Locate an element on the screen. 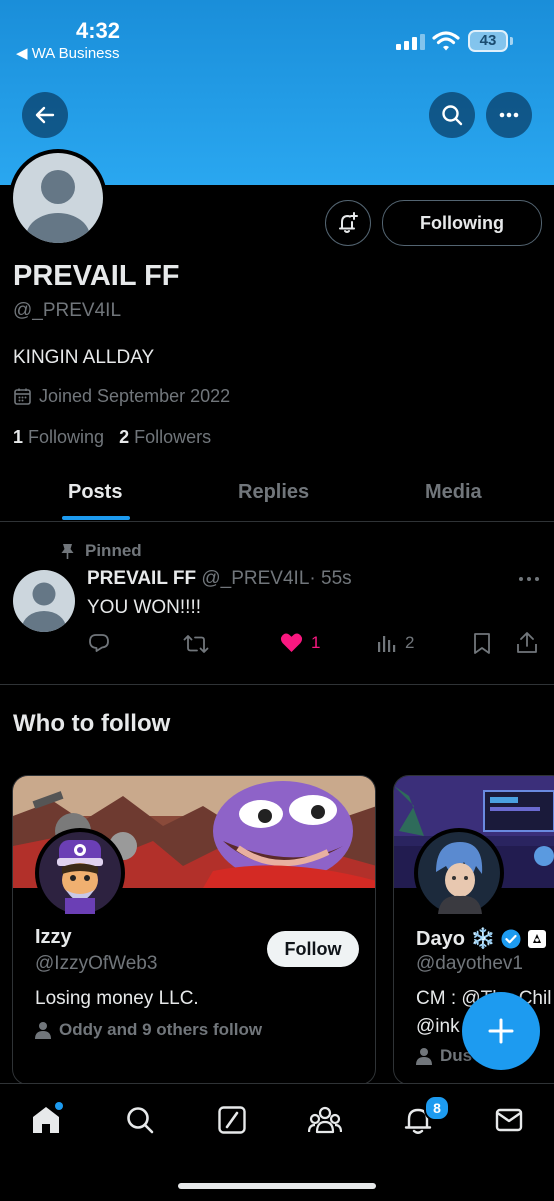 The width and height of the screenshot is (554, 1201). tab-messages is located at coordinates (509, 1120).